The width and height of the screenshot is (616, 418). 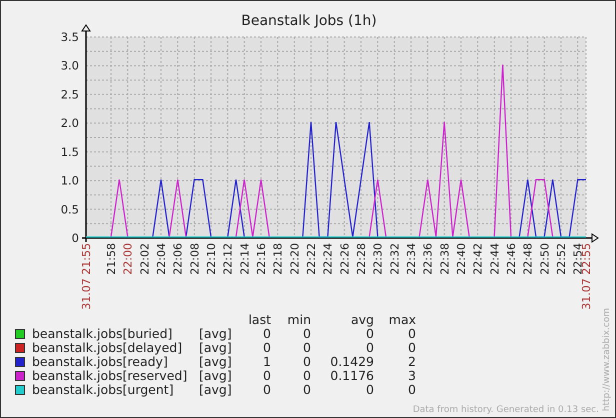 I want to click on legend-item-name: beanstalk.jobs[ready], so click(x=99, y=362).